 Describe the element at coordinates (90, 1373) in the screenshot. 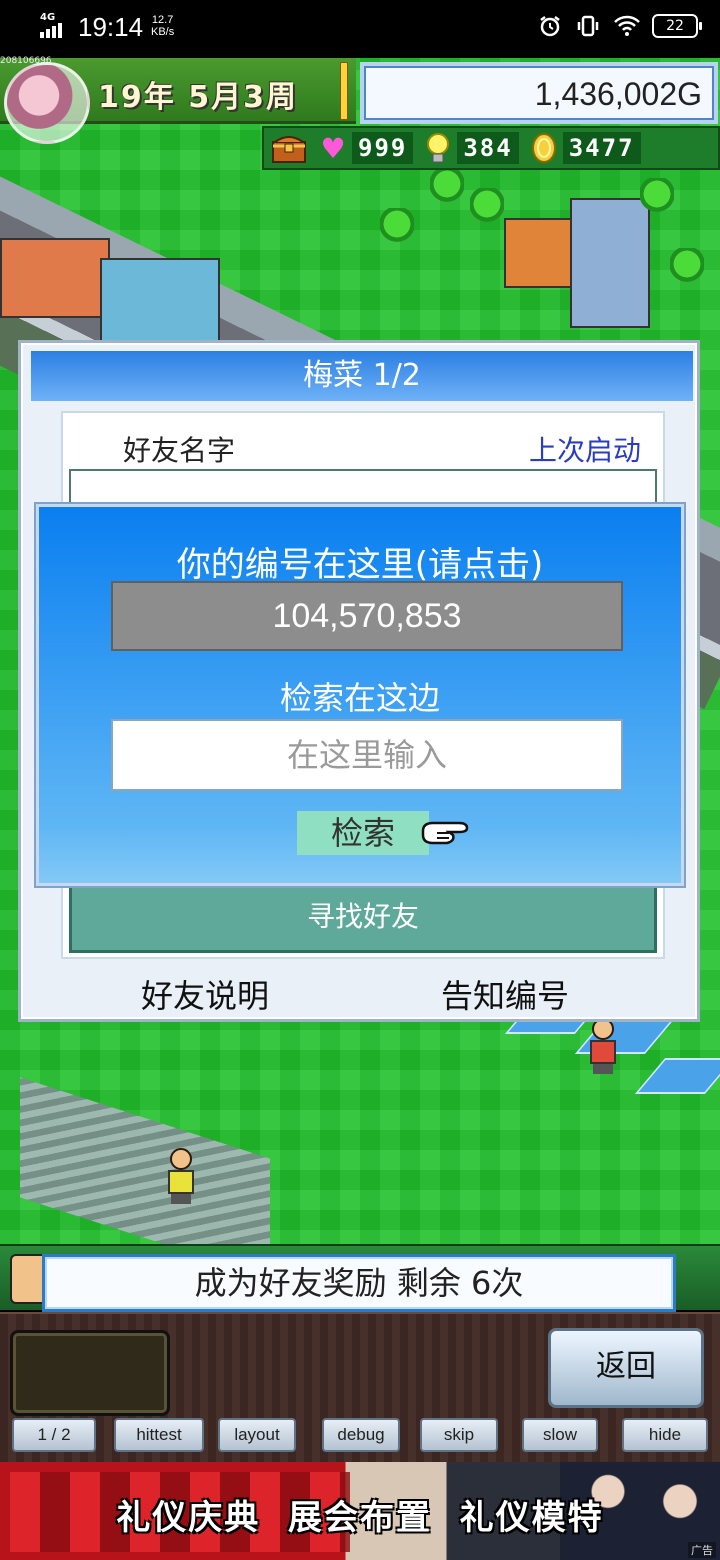

I see `empty-slot` at that location.